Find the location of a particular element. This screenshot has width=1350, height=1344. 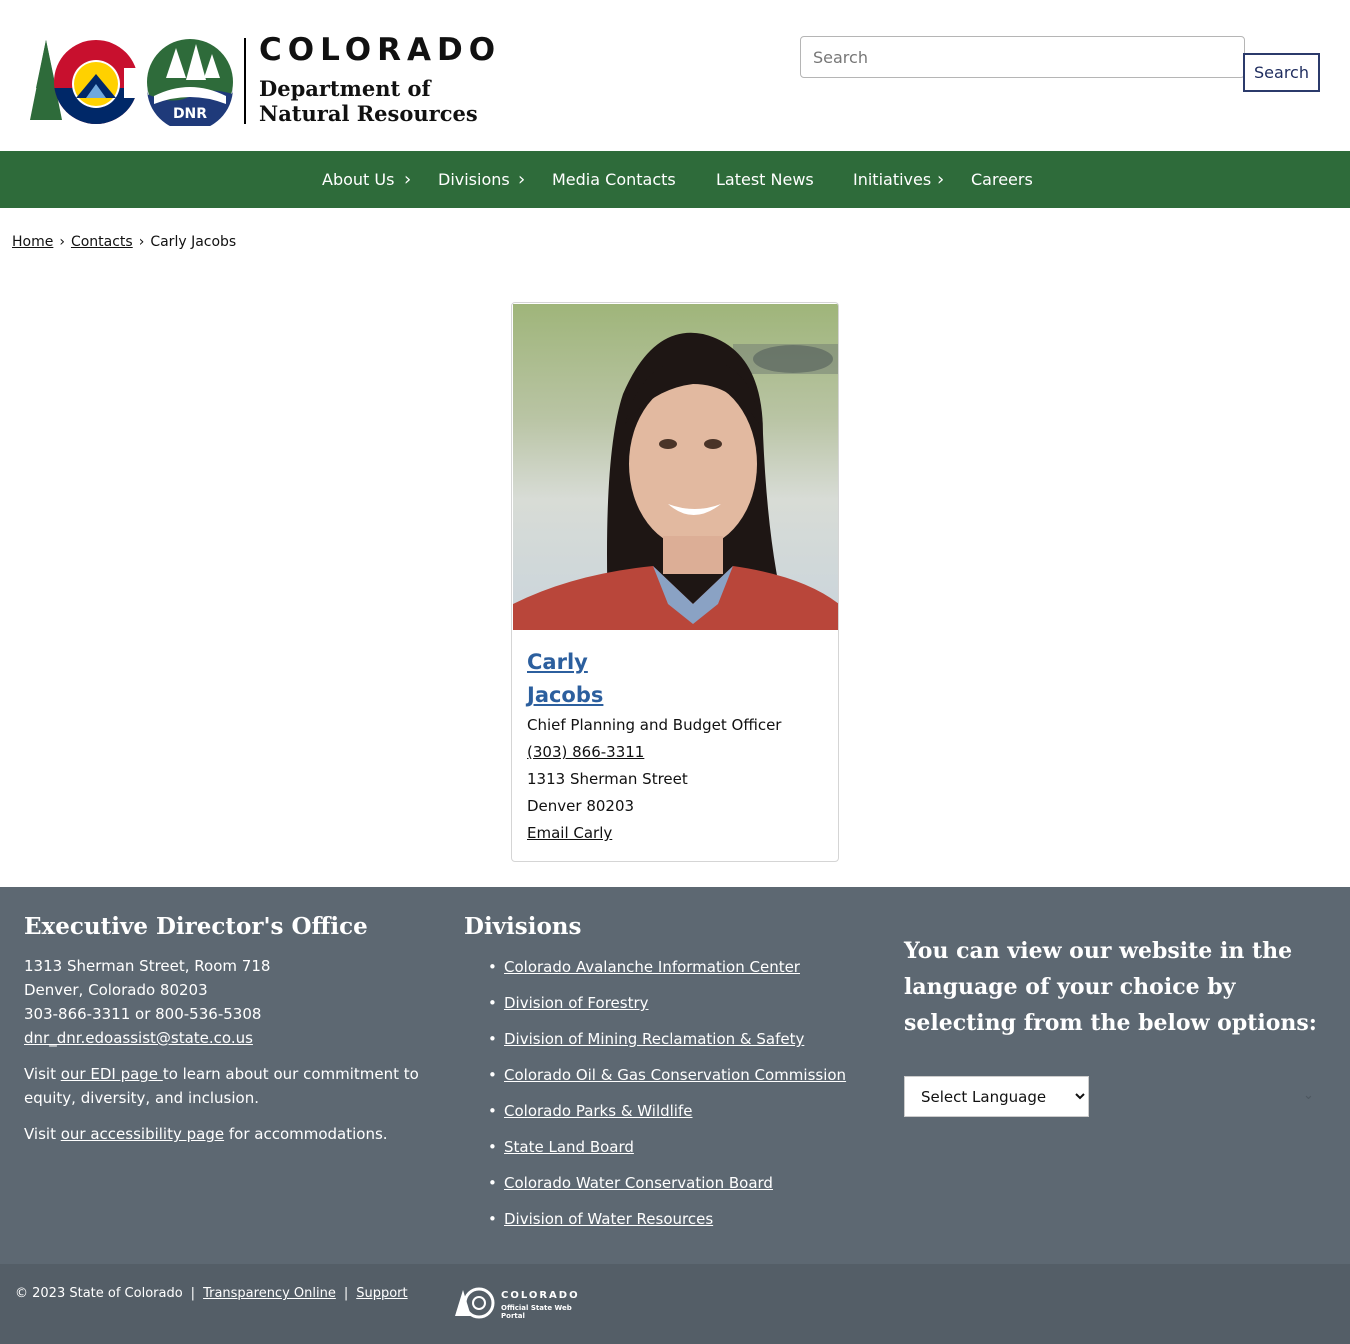

division-link: Division of Forestry is located at coordinates (576, 1003).